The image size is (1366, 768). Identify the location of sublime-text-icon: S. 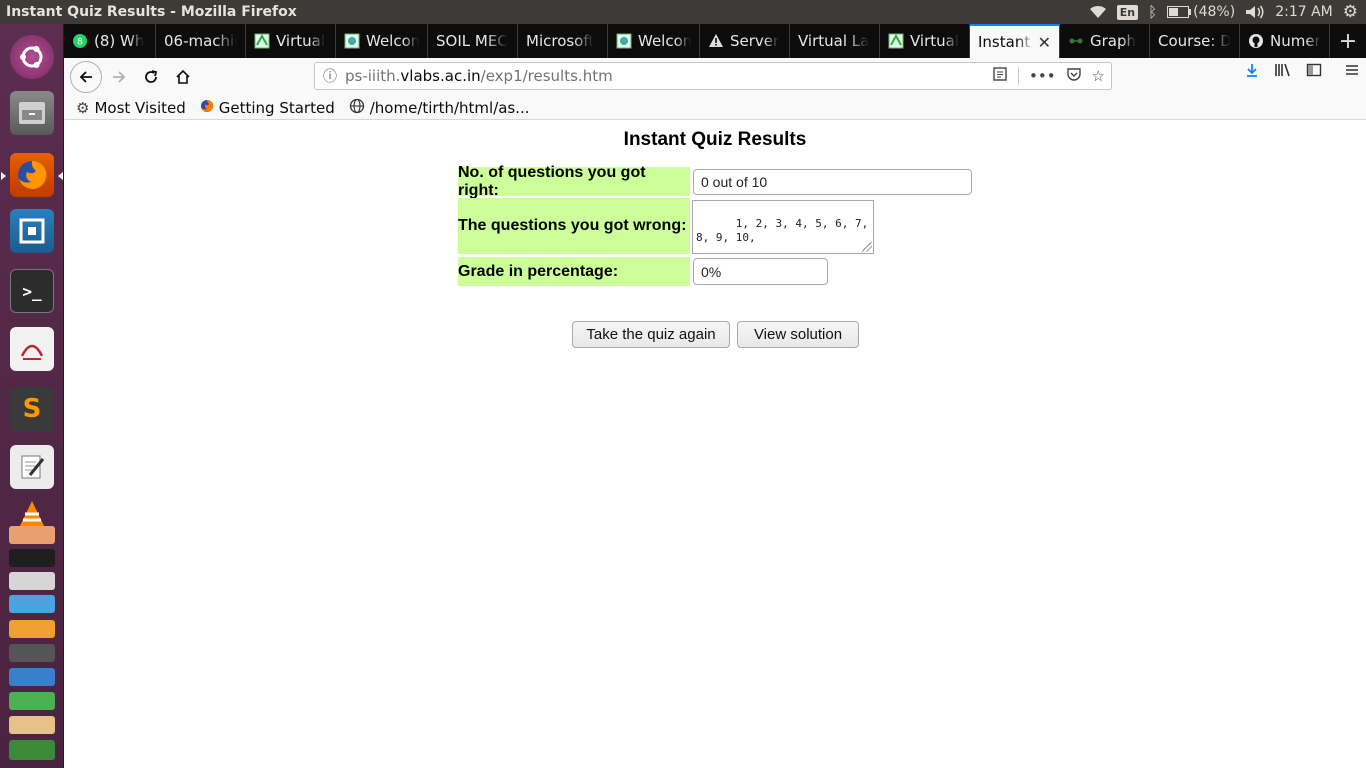
(32, 409).